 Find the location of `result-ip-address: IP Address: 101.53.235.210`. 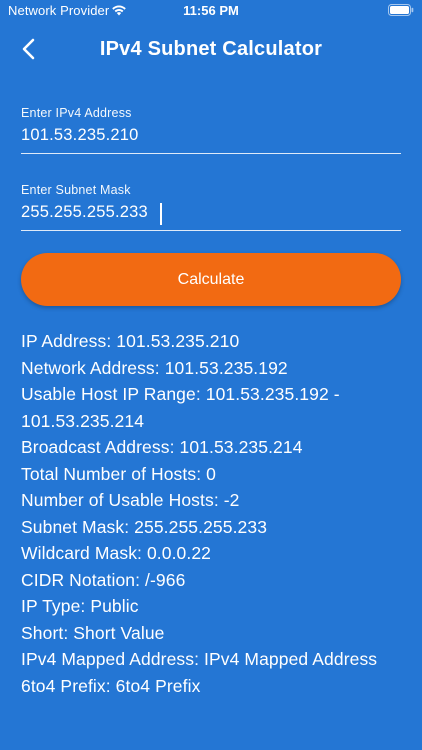

result-ip-address: IP Address: 101.53.235.210 is located at coordinates (130, 341).